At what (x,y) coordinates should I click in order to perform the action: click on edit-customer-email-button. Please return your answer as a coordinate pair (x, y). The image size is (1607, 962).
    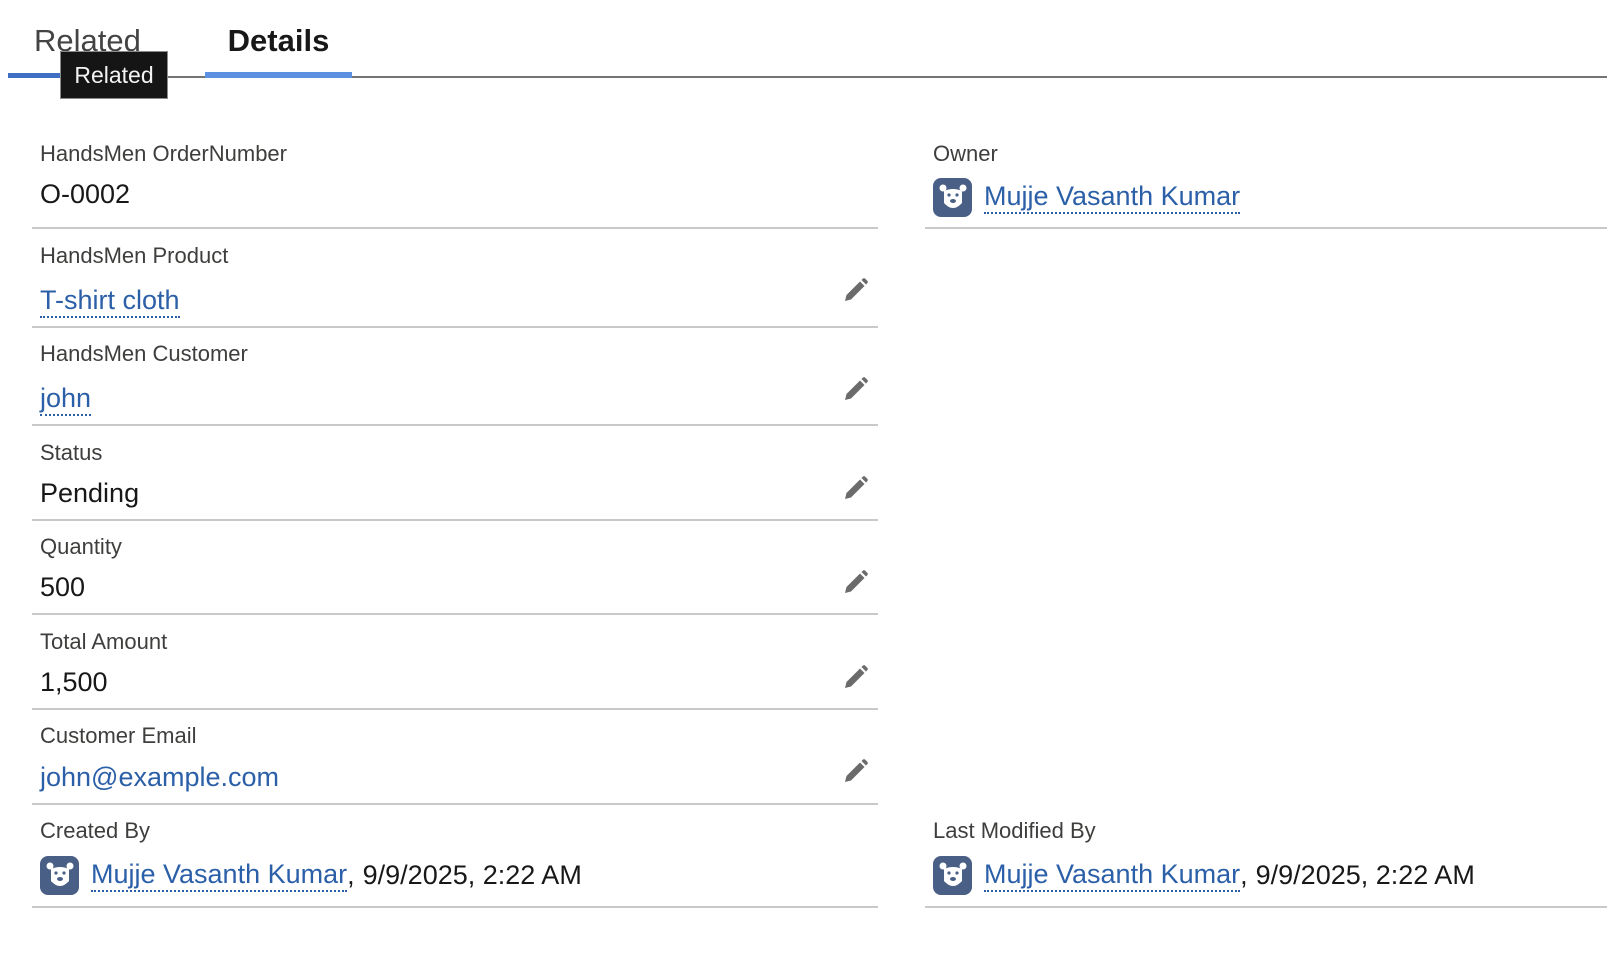
    Looking at the image, I should click on (855, 772).